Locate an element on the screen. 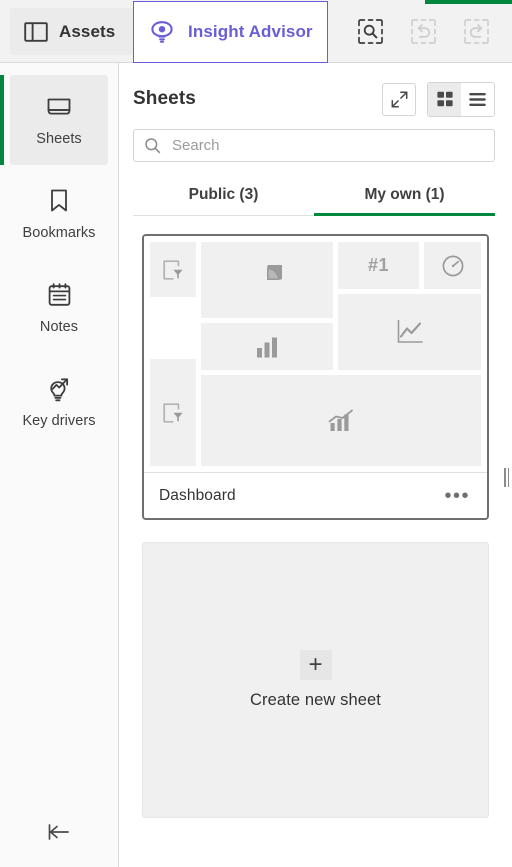 The width and height of the screenshot is (512, 867). sidebar-item-bookmarks: Bookmarks is located at coordinates (59, 214).